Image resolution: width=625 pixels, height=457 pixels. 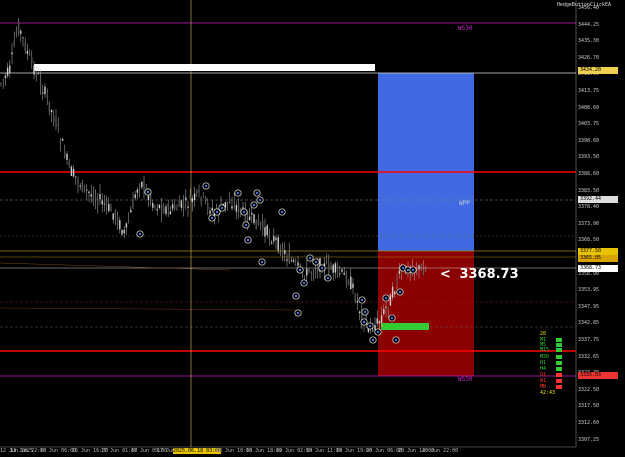 What do you see at coordinates (445, 274) in the screenshot?
I see `price-arrow-icon: <` at bounding box center [445, 274].